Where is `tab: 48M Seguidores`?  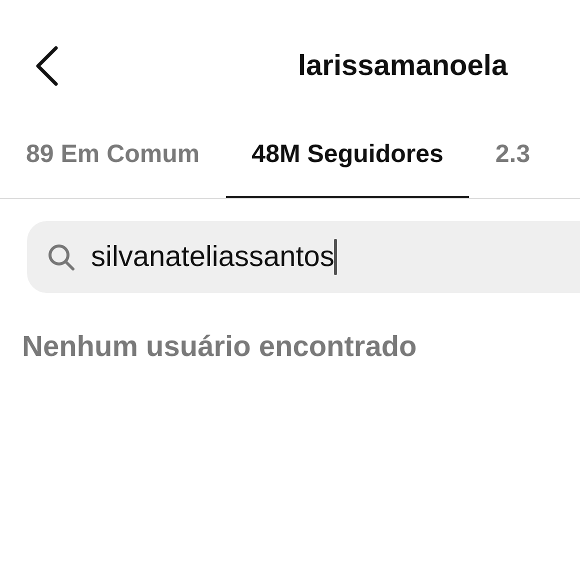
tab: 48M Seguidores is located at coordinates (348, 166).